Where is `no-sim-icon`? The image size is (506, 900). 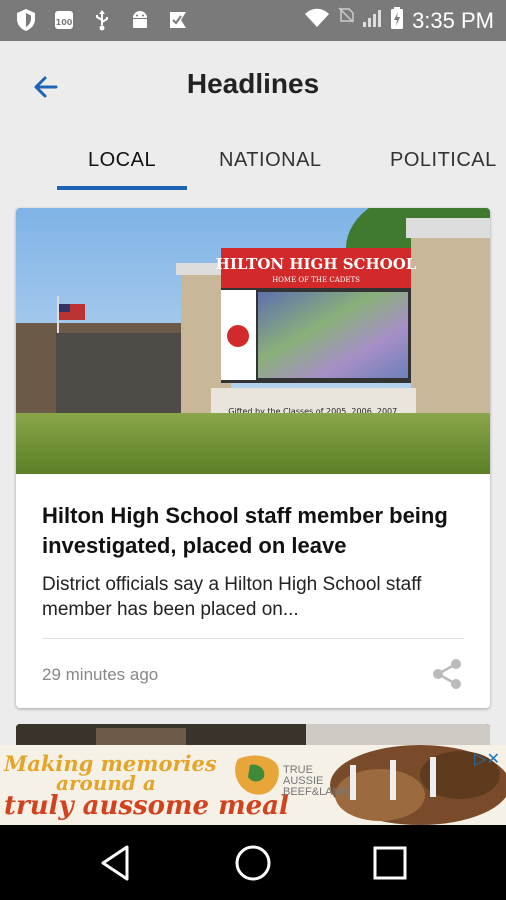
no-sim-icon is located at coordinates (346, 20).